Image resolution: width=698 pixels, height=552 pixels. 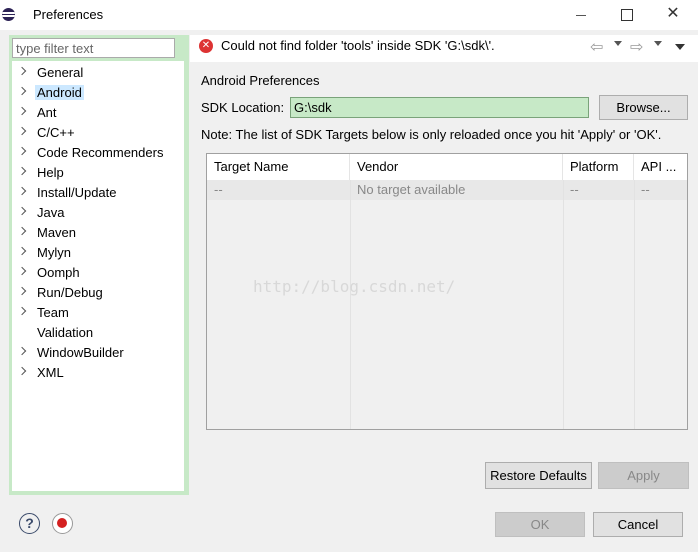 I want to click on sidebar-item-label: Maven, so click(x=57, y=232).